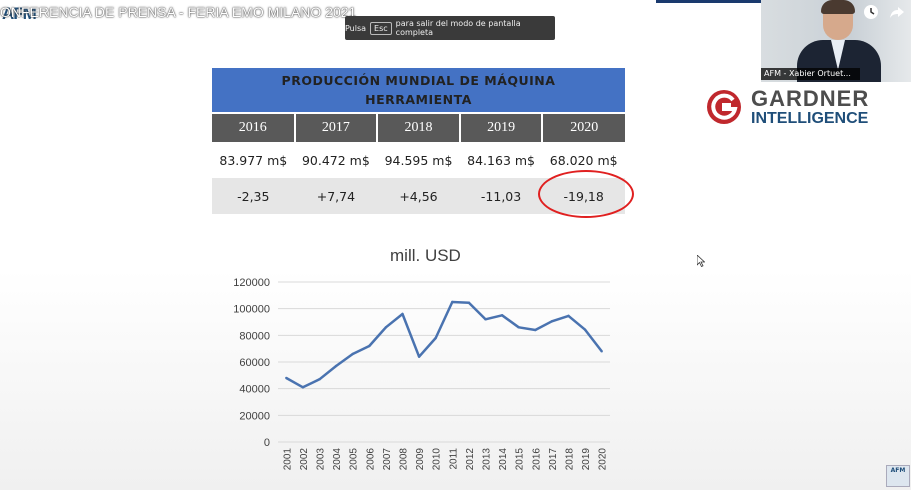 The height and width of the screenshot is (490, 911). Describe the element at coordinates (354, 459) in the screenshot. I see `x-tick-label: 2005` at that location.